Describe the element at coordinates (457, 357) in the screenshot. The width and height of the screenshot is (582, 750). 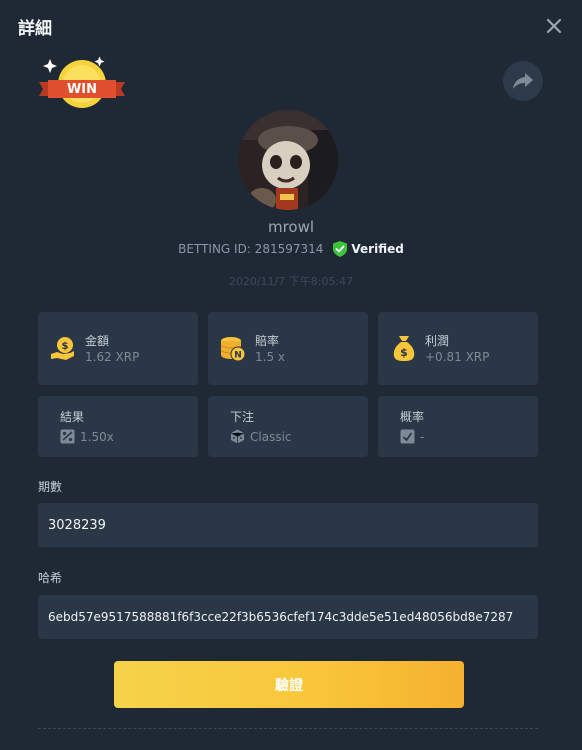
I see `stat-value: +0.81 XRP` at that location.